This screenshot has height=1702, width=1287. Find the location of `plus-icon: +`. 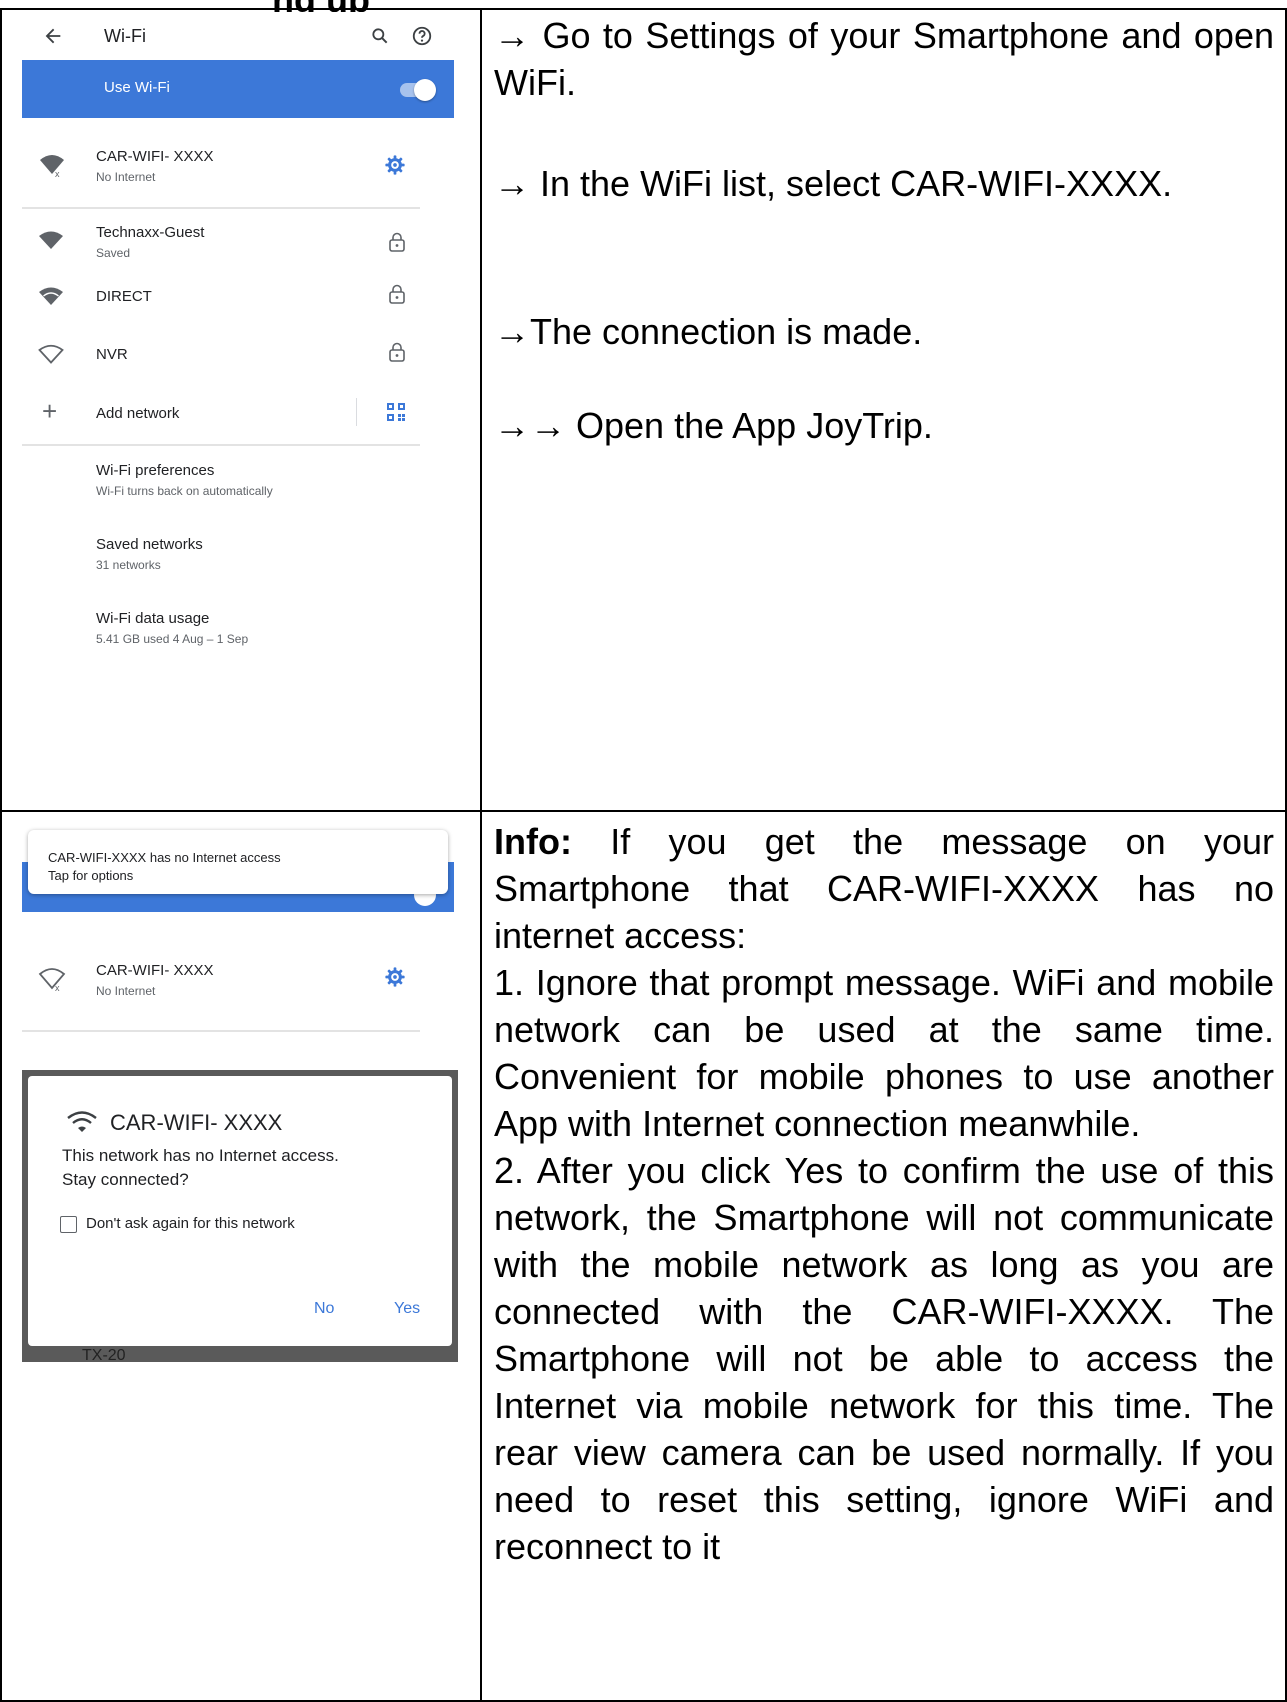

plus-icon: + is located at coordinates (50, 411).